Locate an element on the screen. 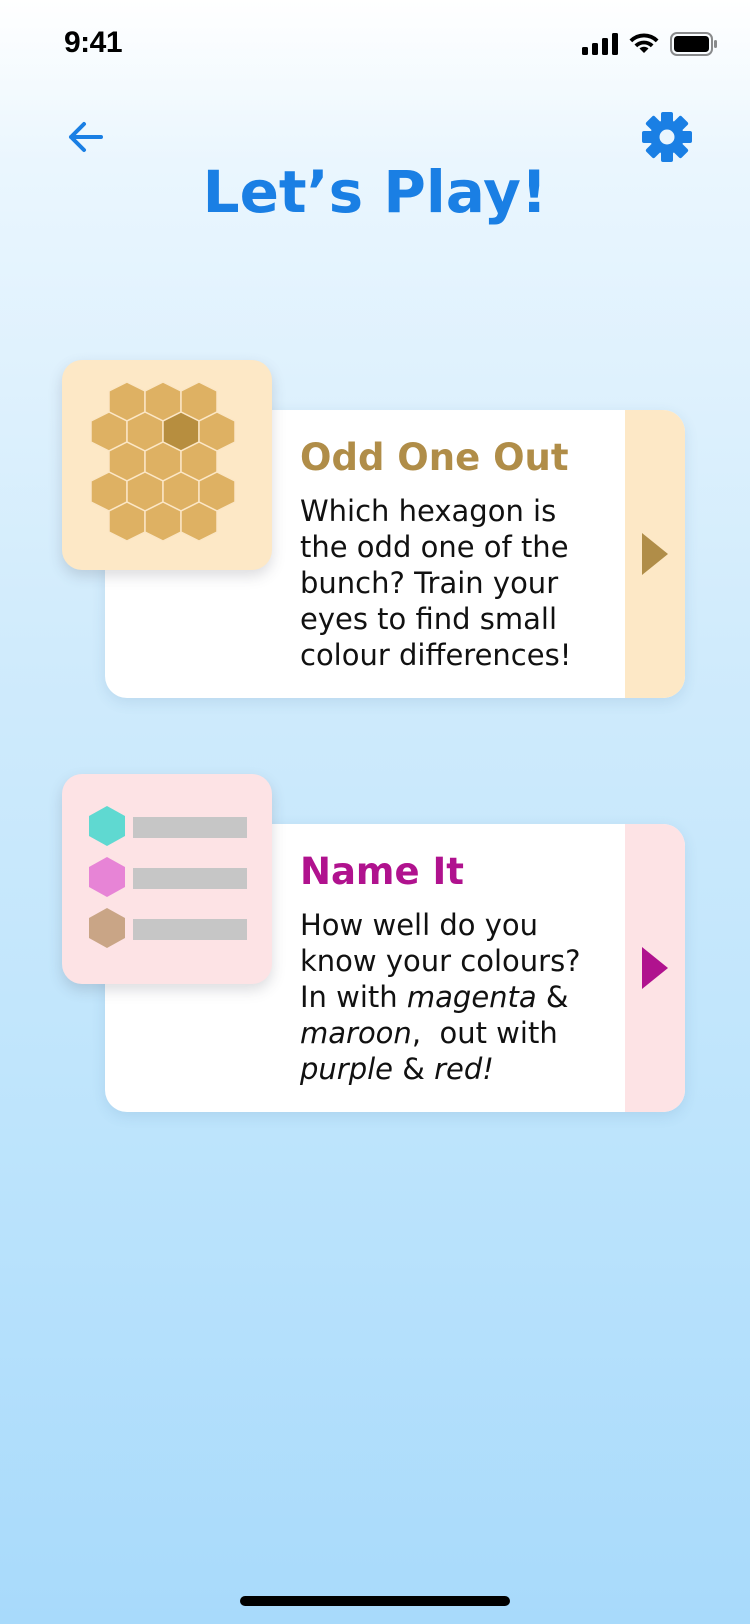 This screenshot has height=1624, width=750. description-line: colour differences! is located at coordinates (436, 655).